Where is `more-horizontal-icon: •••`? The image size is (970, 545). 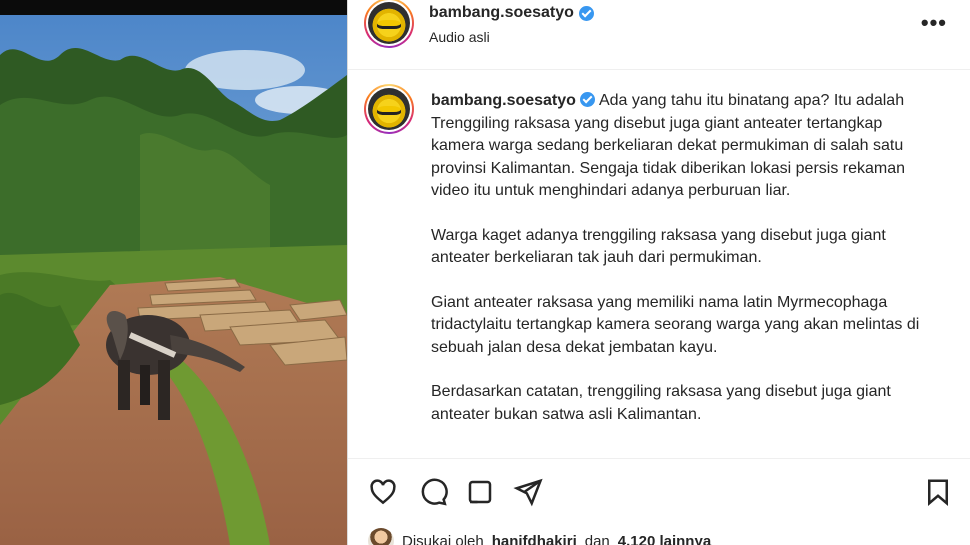 more-horizontal-icon: ••• is located at coordinates (934, 23).